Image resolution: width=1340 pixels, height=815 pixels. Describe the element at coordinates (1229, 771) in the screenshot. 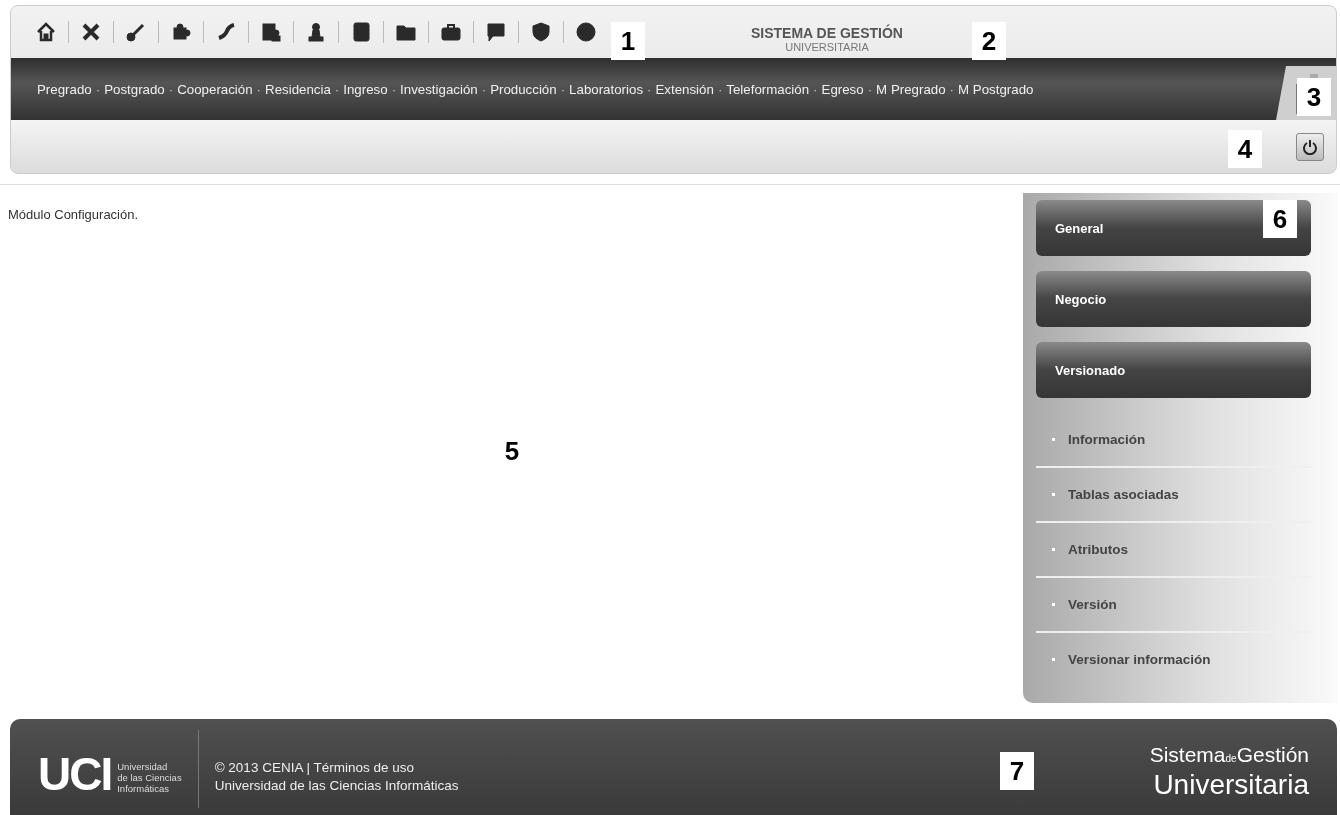

I see `brand-logo: SistemadeGestión Universitaria` at that location.